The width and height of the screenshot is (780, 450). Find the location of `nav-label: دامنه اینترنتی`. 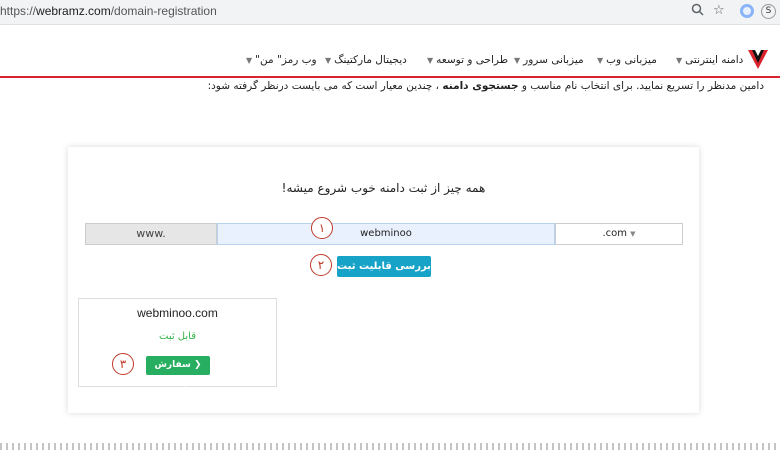

nav-label: دامنه اینترنتی is located at coordinates (714, 60).